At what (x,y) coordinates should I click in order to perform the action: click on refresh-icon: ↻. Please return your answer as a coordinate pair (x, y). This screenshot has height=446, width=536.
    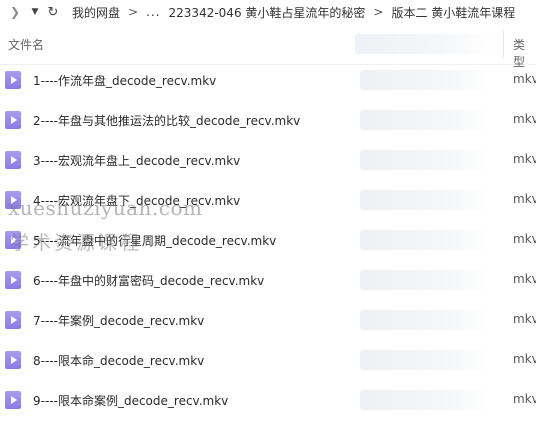
    Looking at the image, I should click on (53, 12).